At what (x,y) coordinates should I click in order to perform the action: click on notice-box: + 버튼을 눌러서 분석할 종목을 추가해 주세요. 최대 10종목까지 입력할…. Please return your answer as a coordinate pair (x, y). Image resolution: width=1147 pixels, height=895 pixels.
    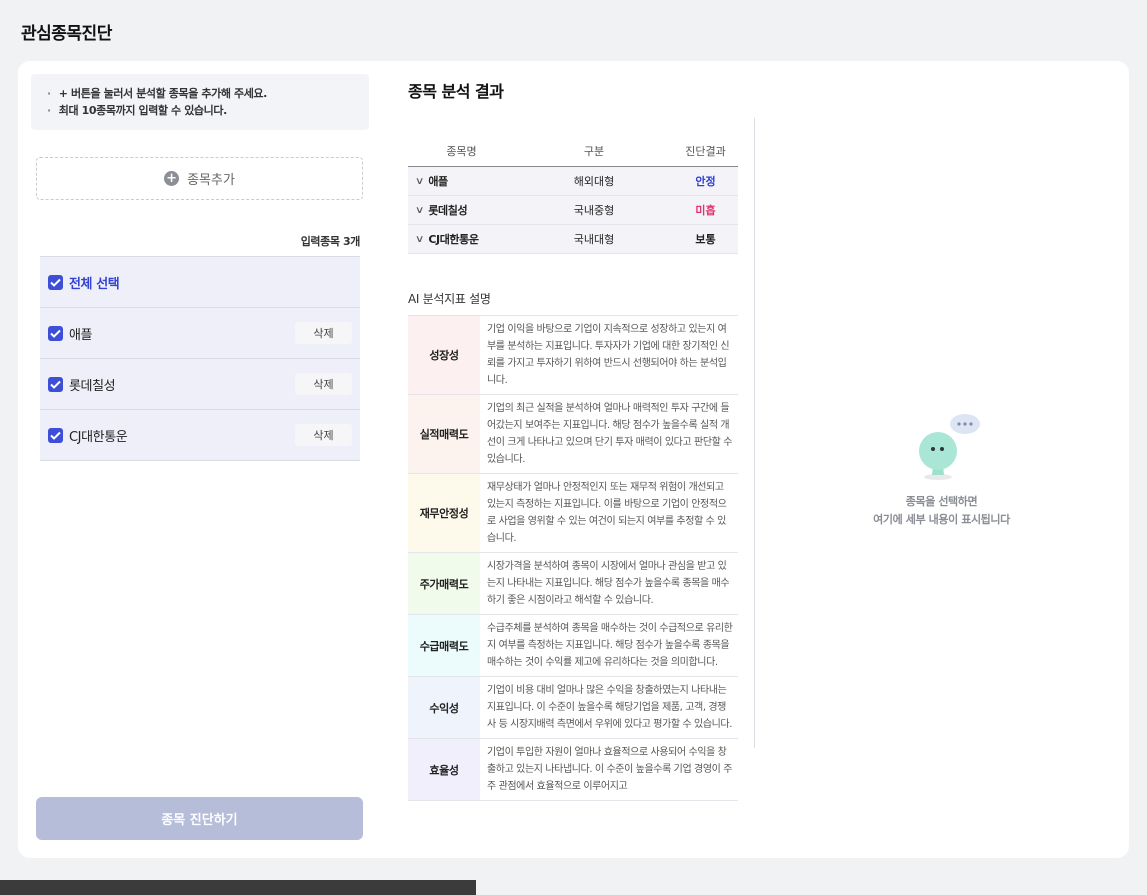
    Looking at the image, I should click on (200, 102).